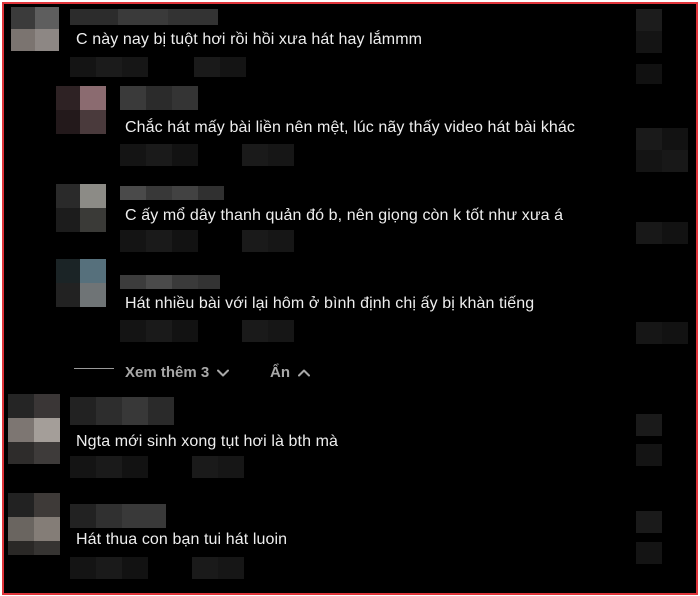 This screenshot has width=700, height=596. What do you see at coordinates (182, 539) in the screenshot?
I see `comment-text: Hát thua con bạn tui hát luoin` at bounding box center [182, 539].